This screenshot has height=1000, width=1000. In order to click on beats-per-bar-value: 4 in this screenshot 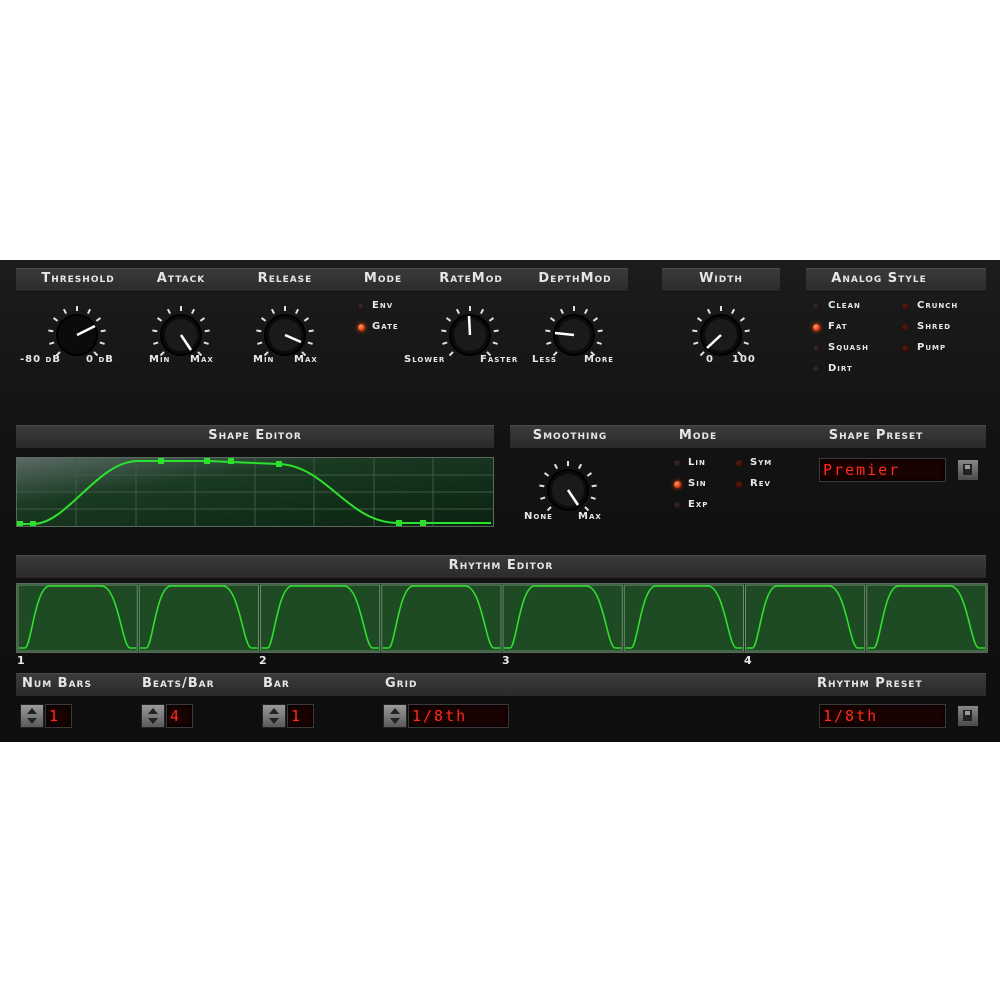, I will do `click(179, 716)`.